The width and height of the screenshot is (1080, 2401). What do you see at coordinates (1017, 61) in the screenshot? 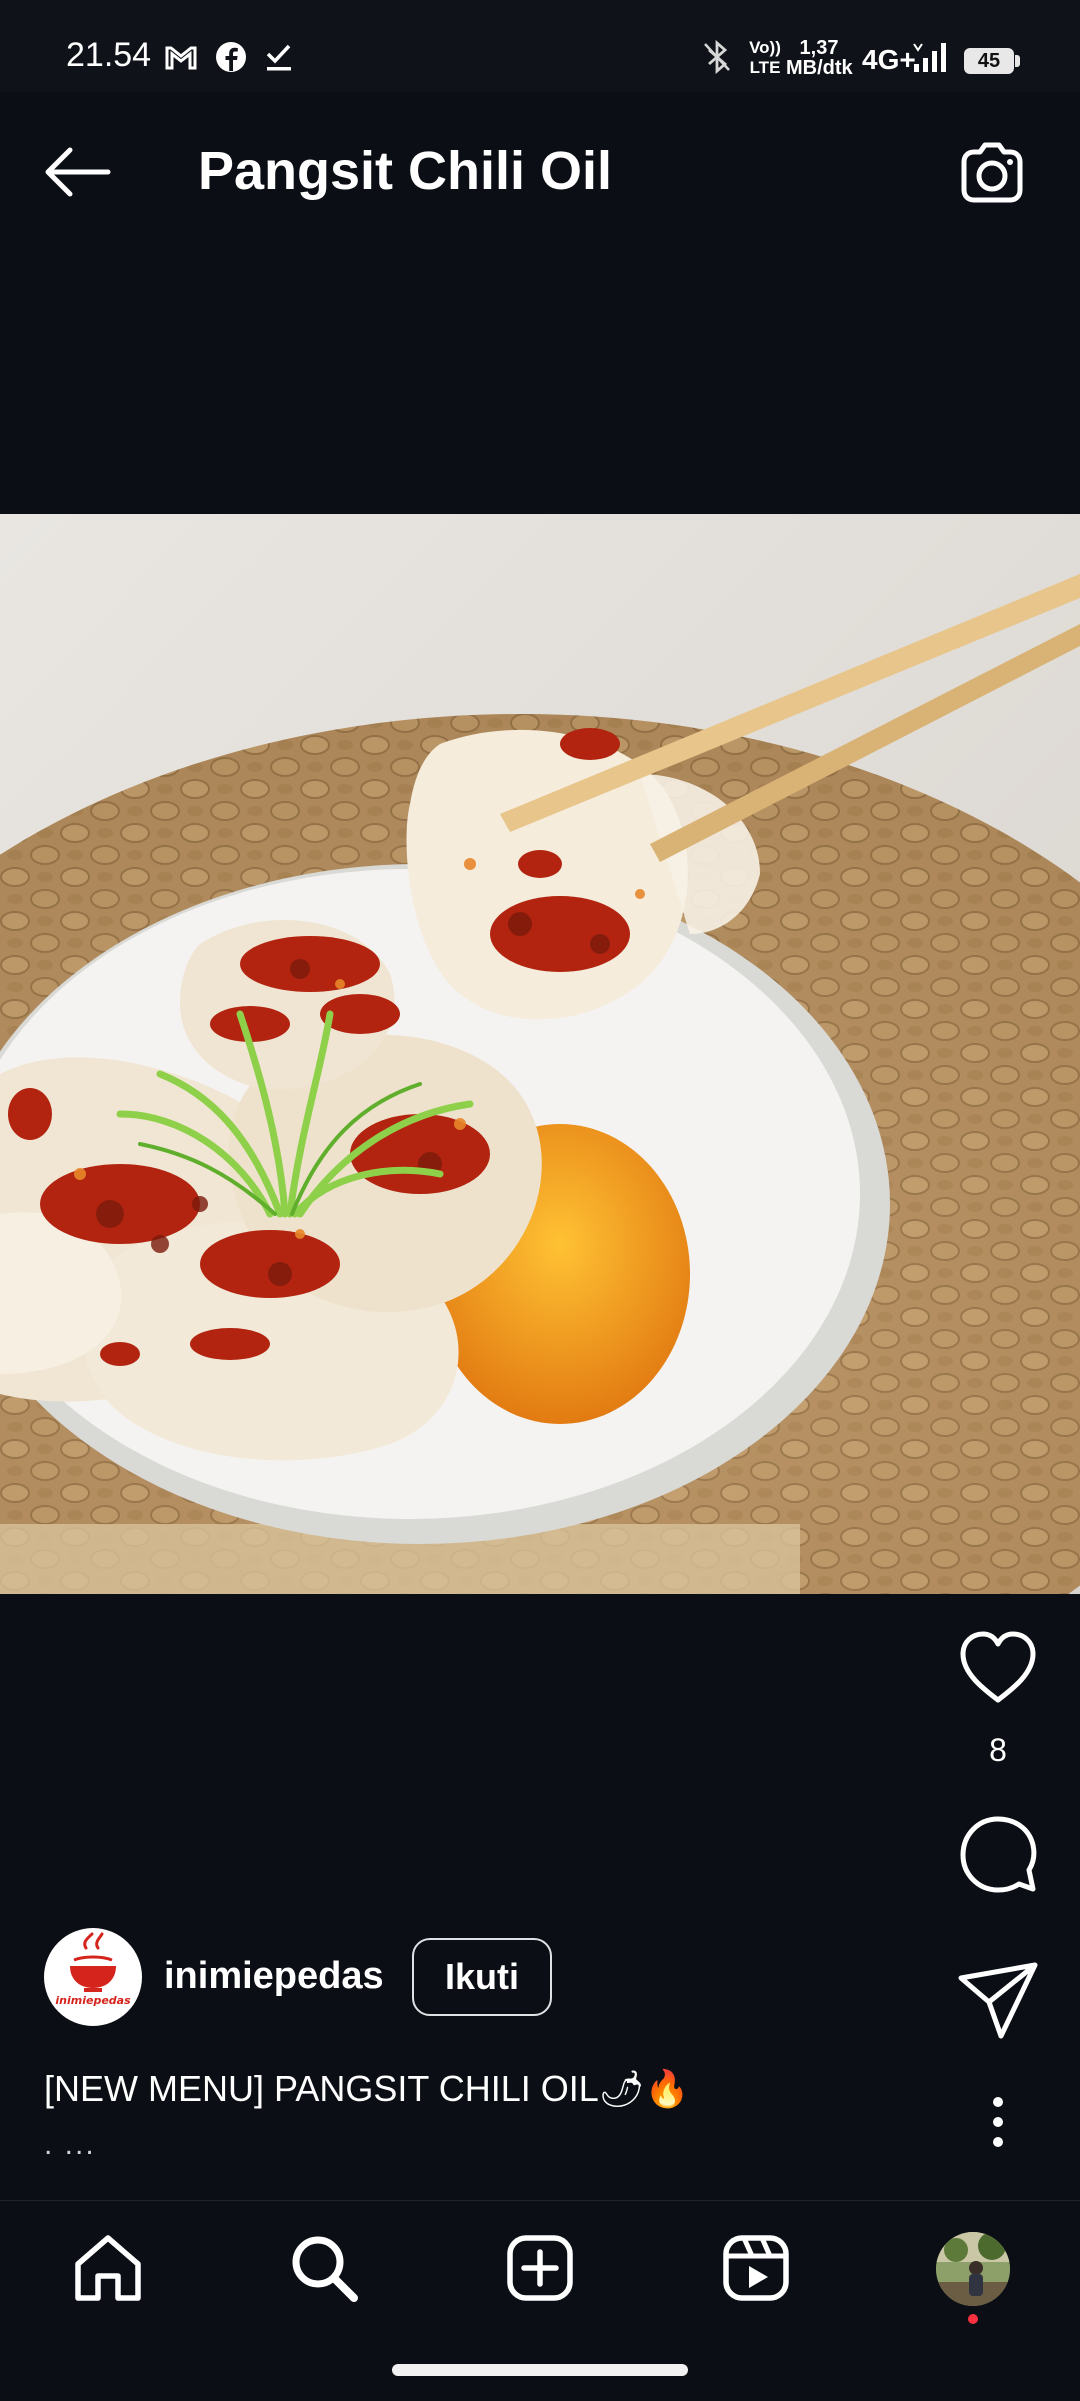
I see `battery-tip` at bounding box center [1017, 61].